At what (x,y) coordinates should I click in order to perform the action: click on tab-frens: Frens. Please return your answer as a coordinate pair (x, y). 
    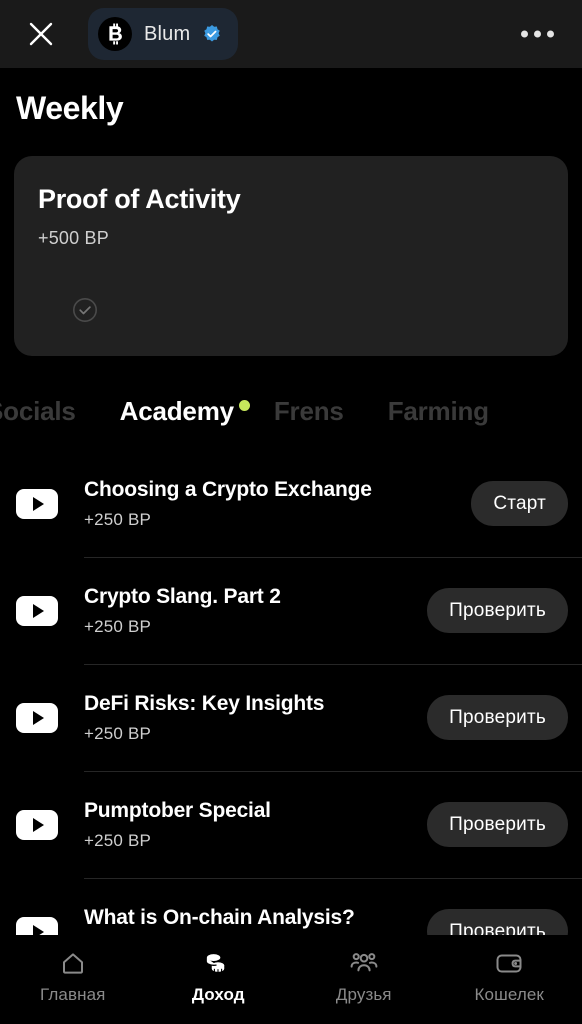
    Looking at the image, I should click on (309, 411).